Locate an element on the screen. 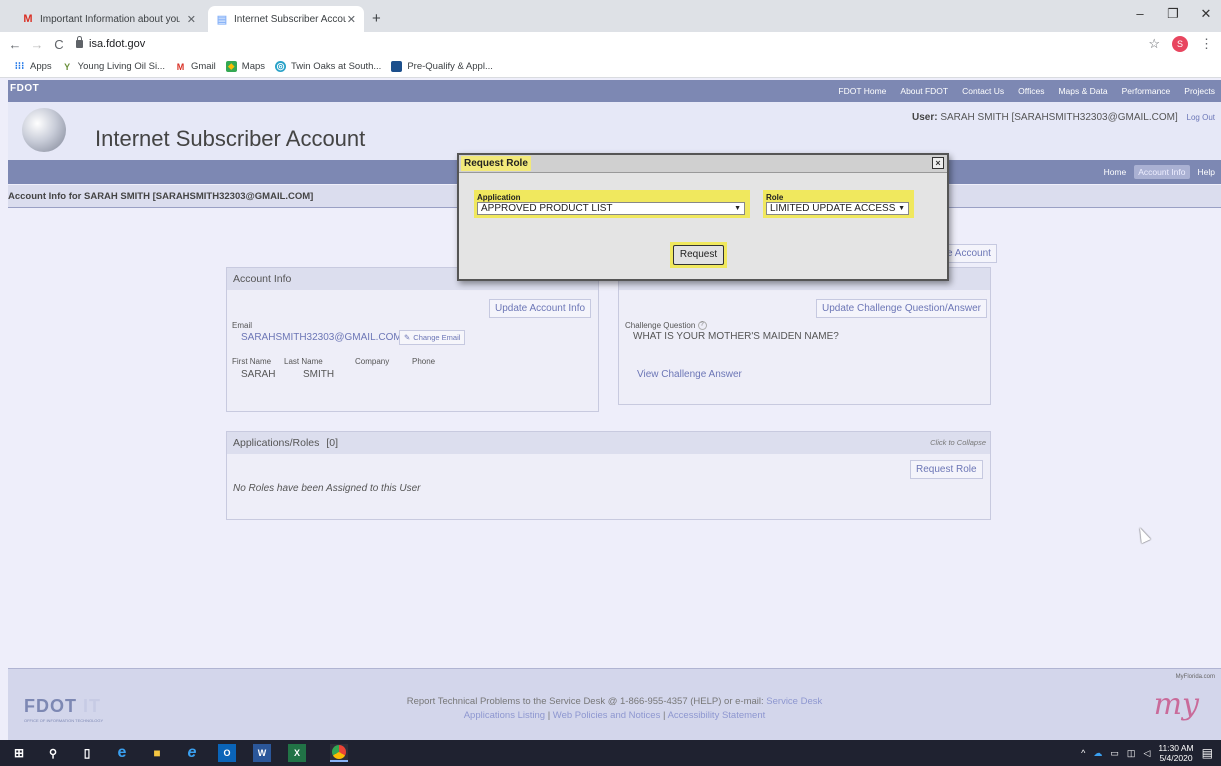 The image size is (1221, 766). no-roles-message: No Roles have been Assigned to this User is located at coordinates (327, 488).